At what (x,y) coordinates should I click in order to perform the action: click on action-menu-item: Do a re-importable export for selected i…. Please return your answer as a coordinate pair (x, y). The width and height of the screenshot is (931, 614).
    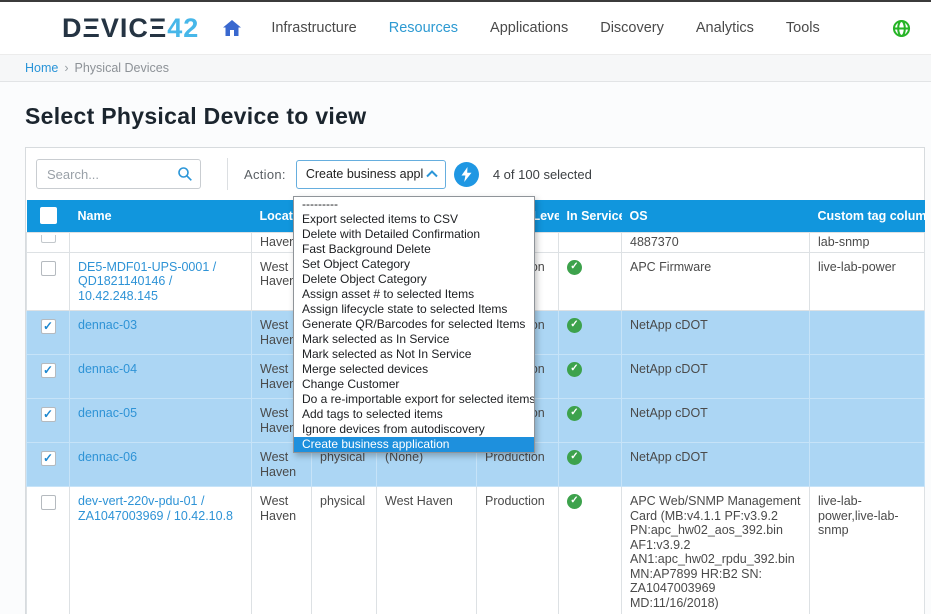
    Looking at the image, I should click on (414, 399).